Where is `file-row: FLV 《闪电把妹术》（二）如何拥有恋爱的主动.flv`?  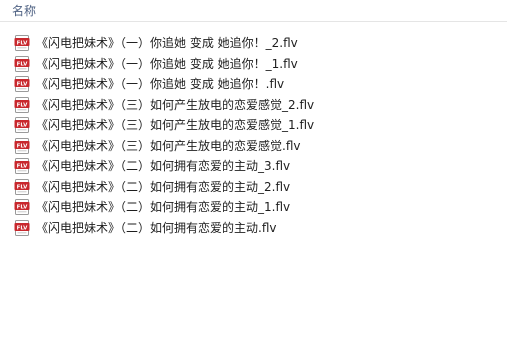 file-row: FLV 《闪电把妹术》（二）如何拥有恋爱的主动.flv is located at coordinates (253, 228).